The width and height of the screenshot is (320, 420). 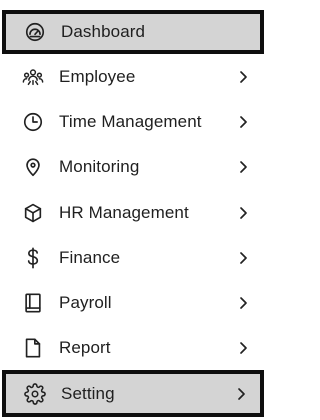 What do you see at coordinates (124, 212) in the screenshot?
I see `sidebar-item-label: HR Management` at bounding box center [124, 212].